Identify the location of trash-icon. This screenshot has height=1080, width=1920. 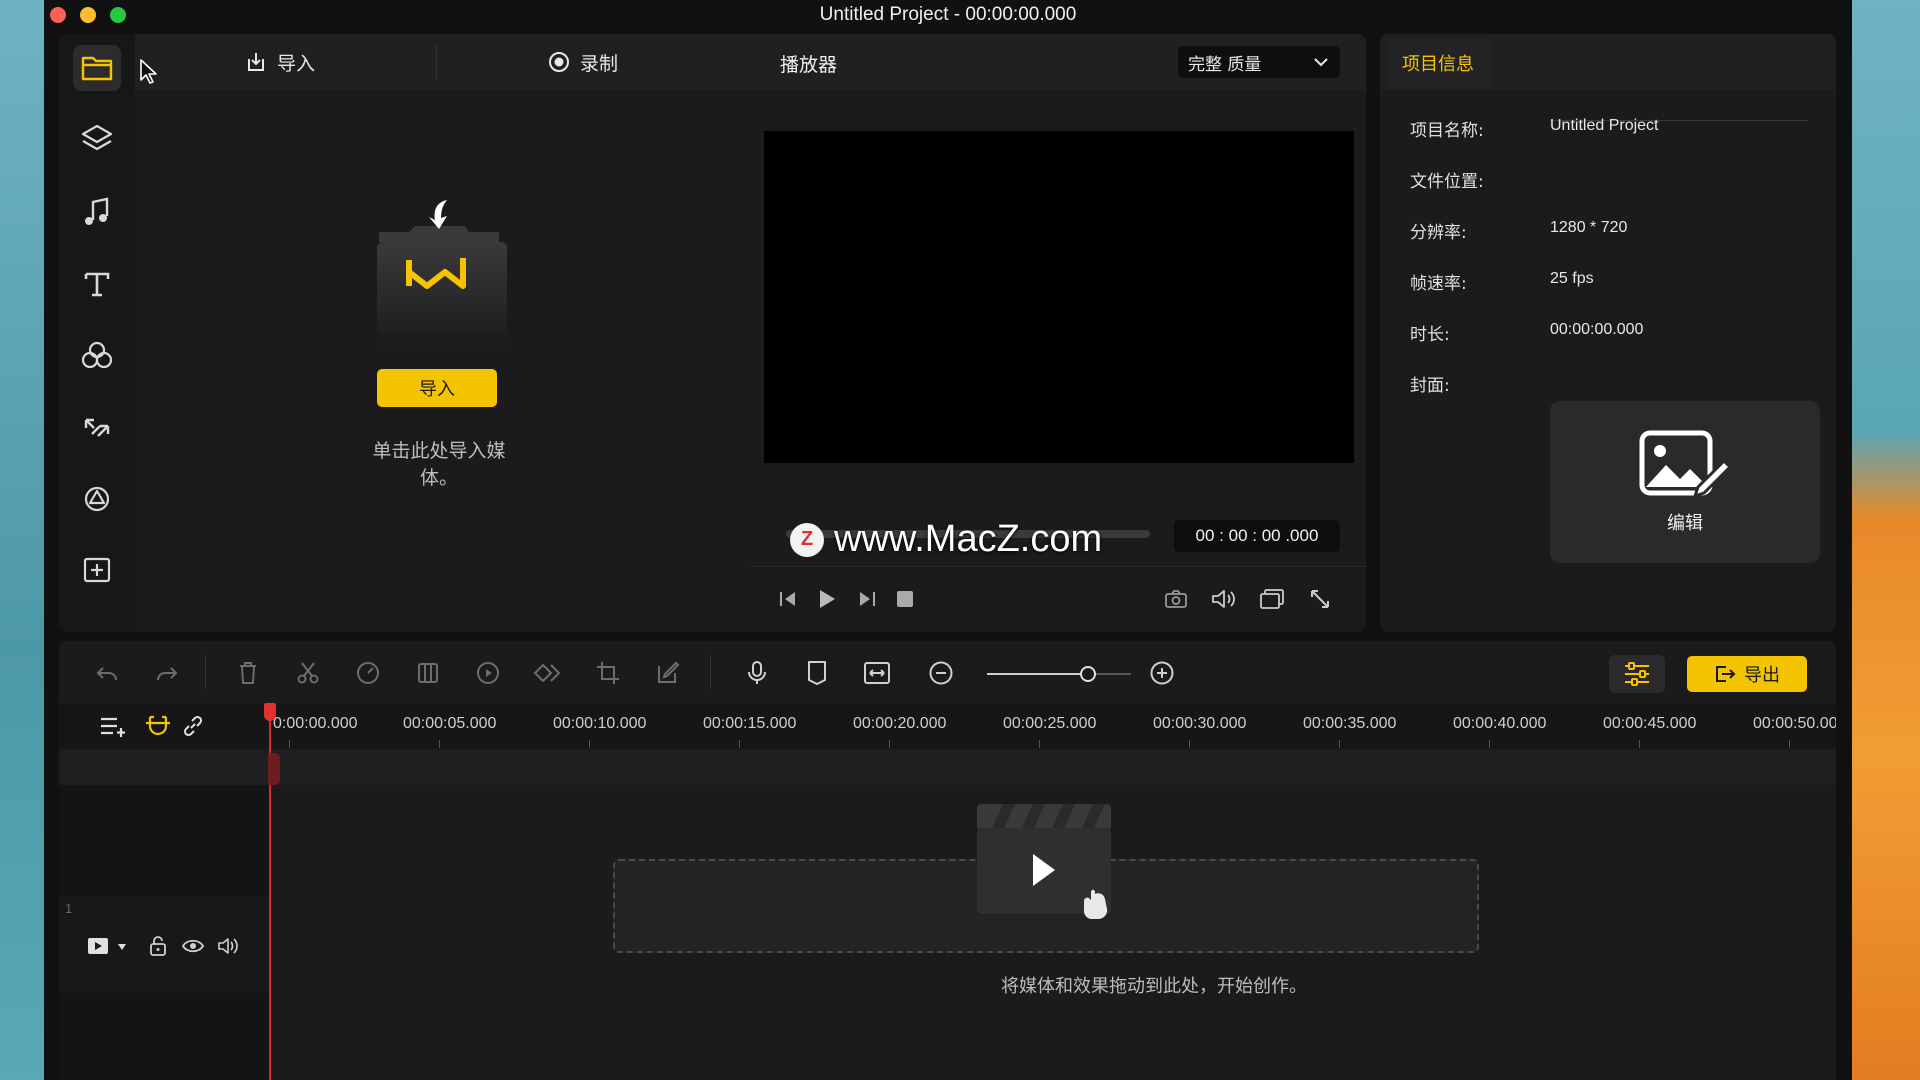
(248, 673).